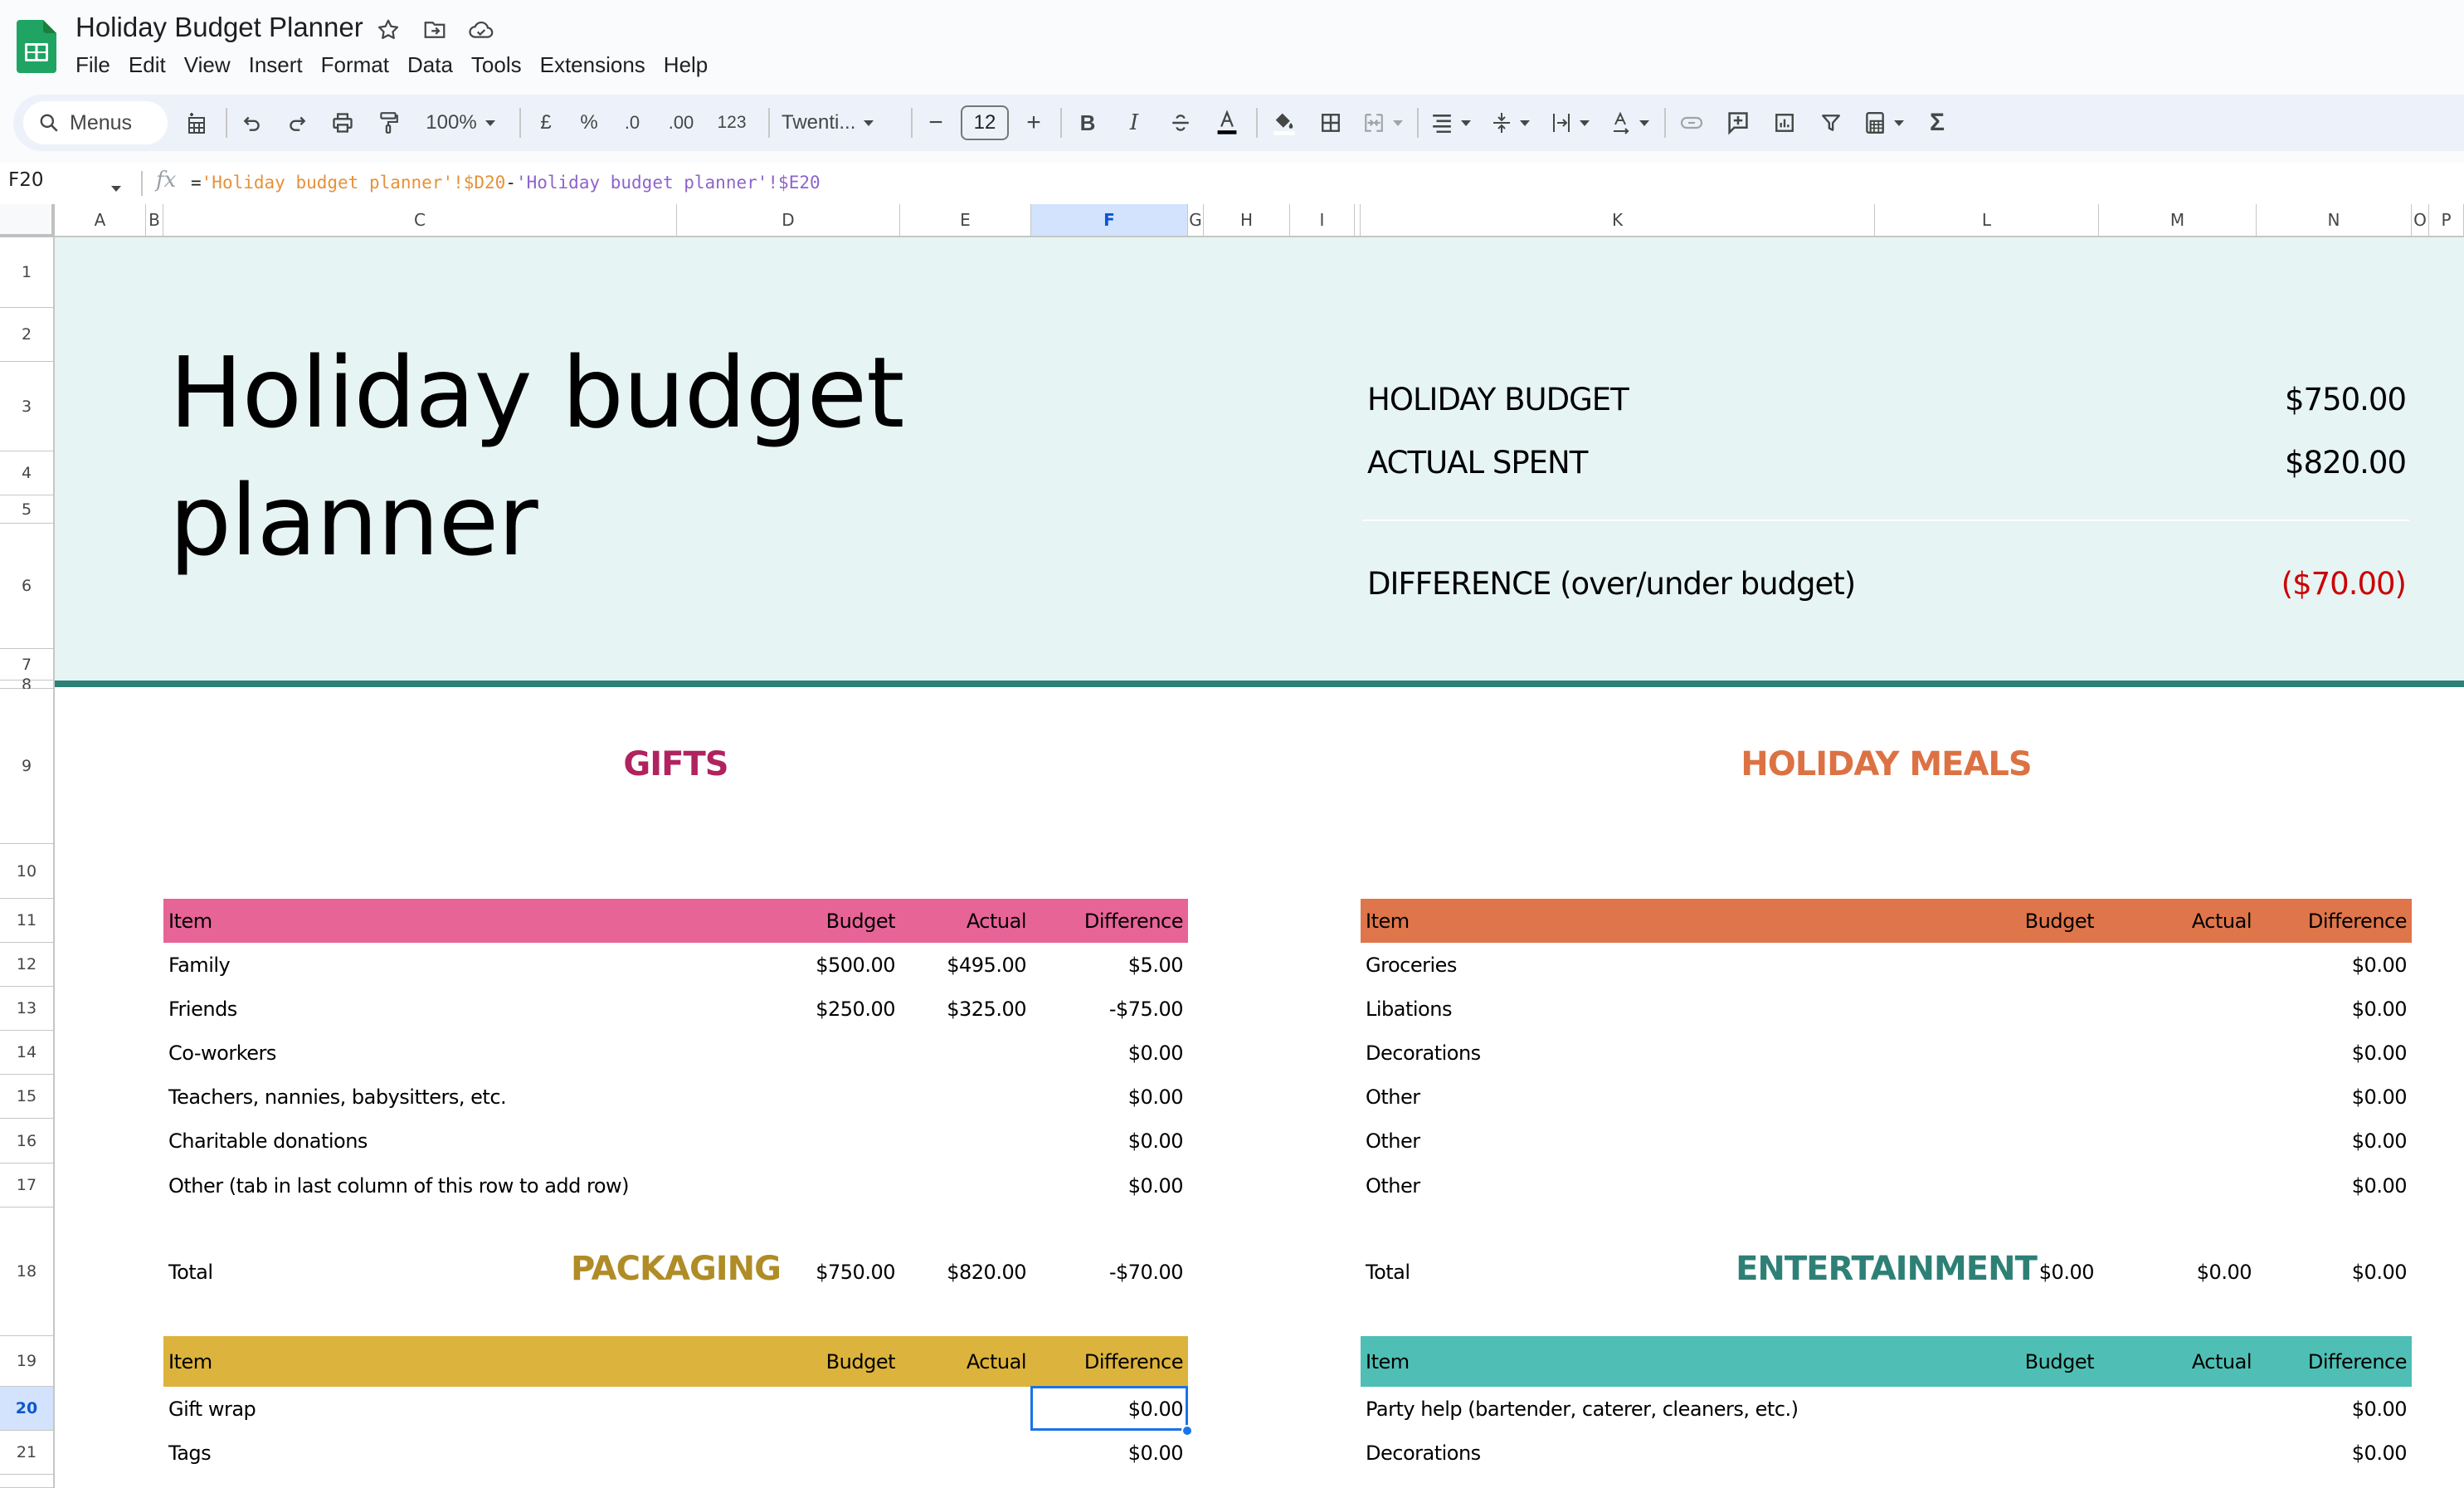  Describe the element at coordinates (27, 220) in the screenshot. I see `select-all-corner` at that location.